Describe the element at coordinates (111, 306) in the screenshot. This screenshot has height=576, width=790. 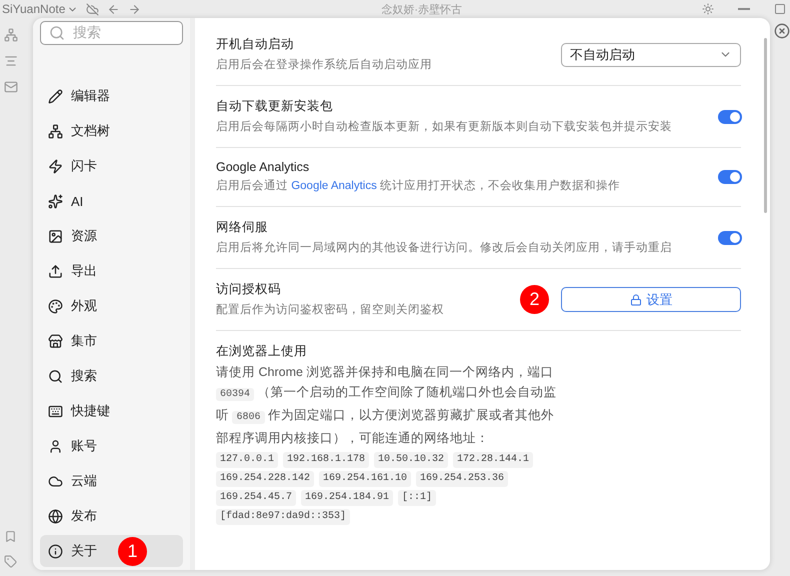
I see `sidebar-item: 外观` at that location.